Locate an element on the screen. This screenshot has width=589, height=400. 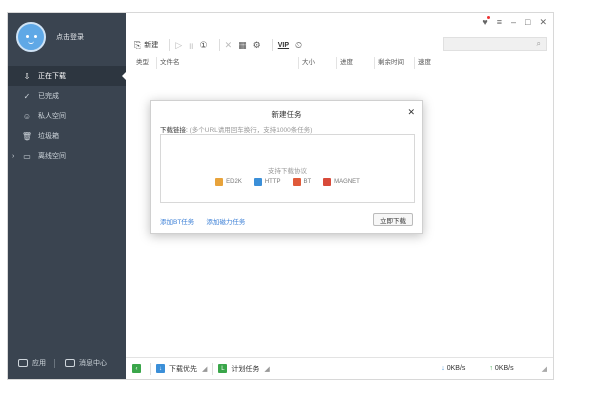
apps-label: 应用 is located at coordinates (39, 363).